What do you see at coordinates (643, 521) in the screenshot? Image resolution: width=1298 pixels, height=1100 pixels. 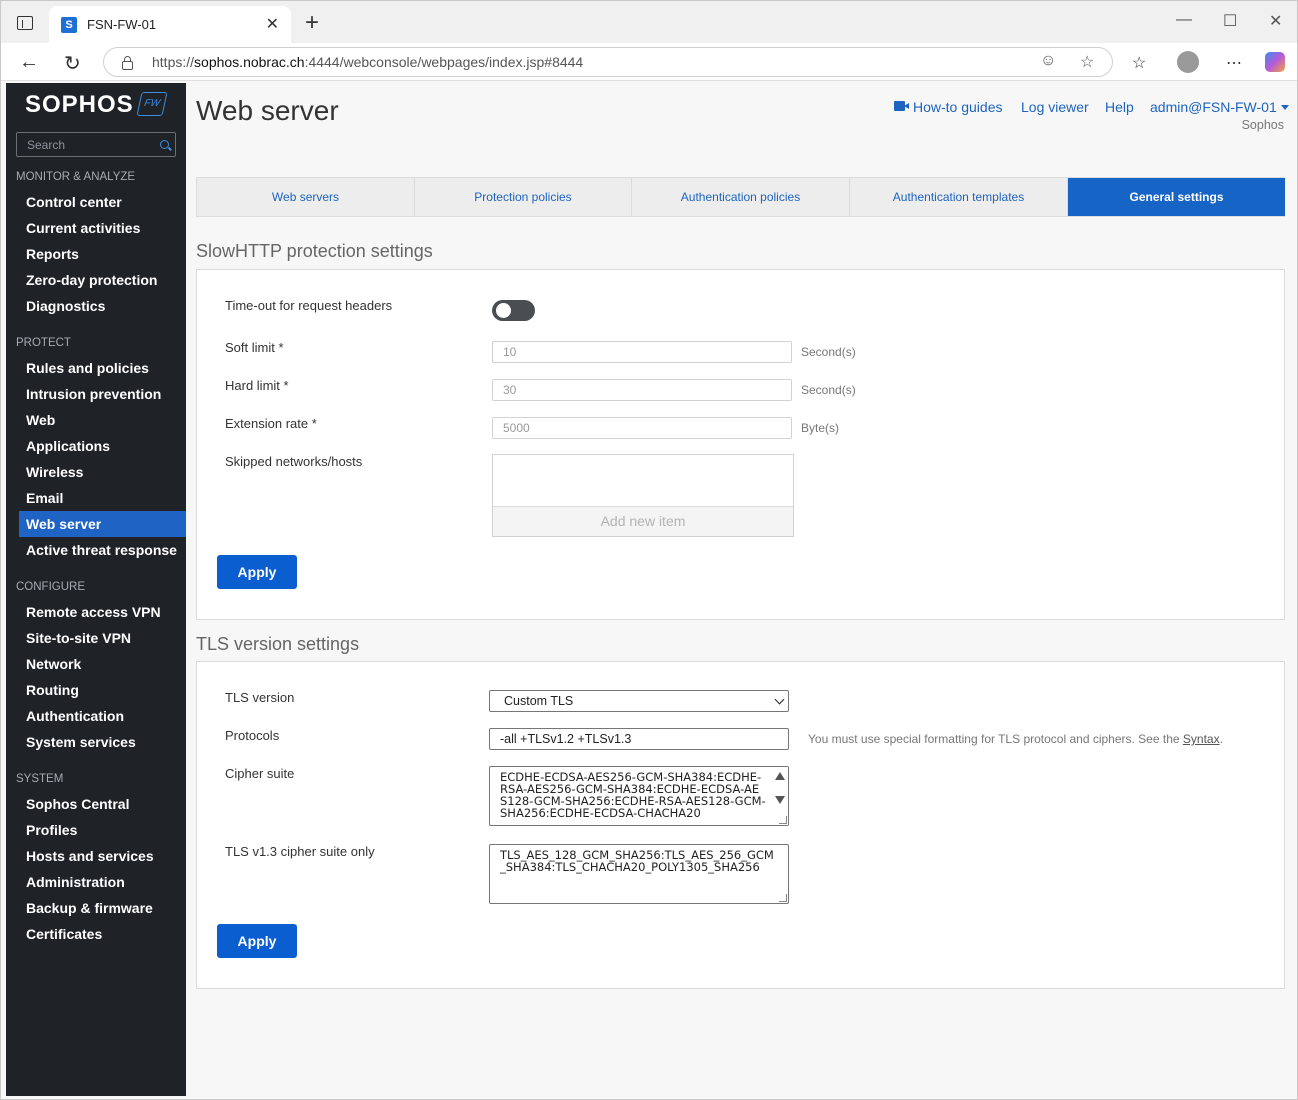 I see `add-new-item-button: Add new item` at bounding box center [643, 521].